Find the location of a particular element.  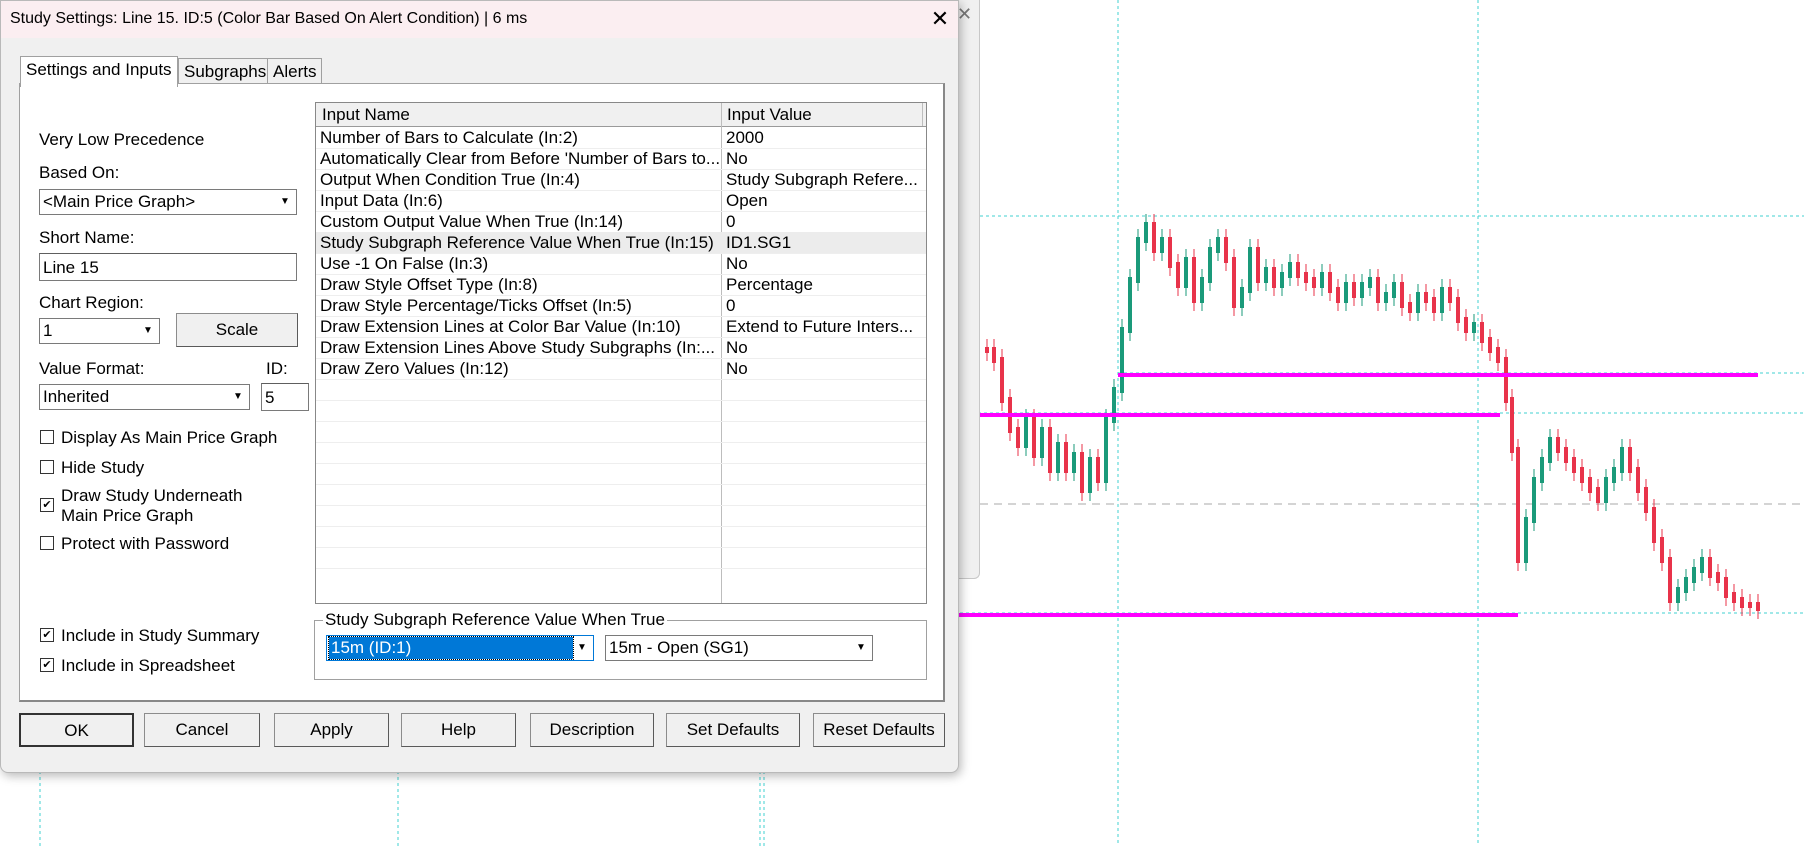

cancel-button: Cancel is located at coordinates (202, 730).